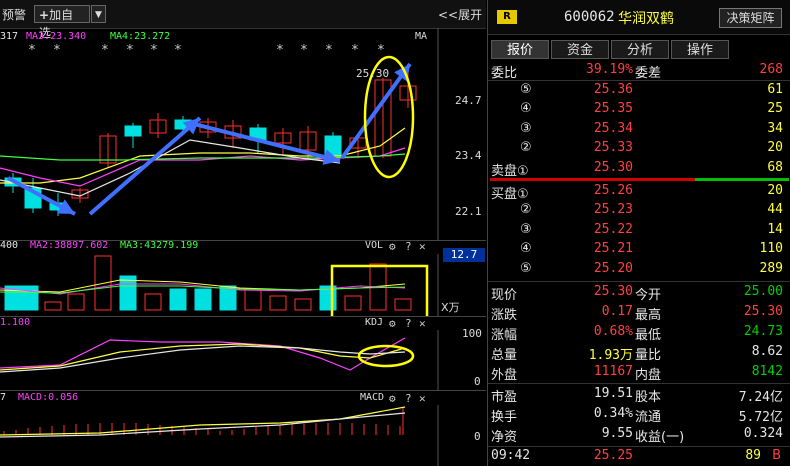  Describe the element at coordinates (639, 333) in the screenshot. I see `stat-row: 涨幅 0.68% 最低 24.73` at that location.